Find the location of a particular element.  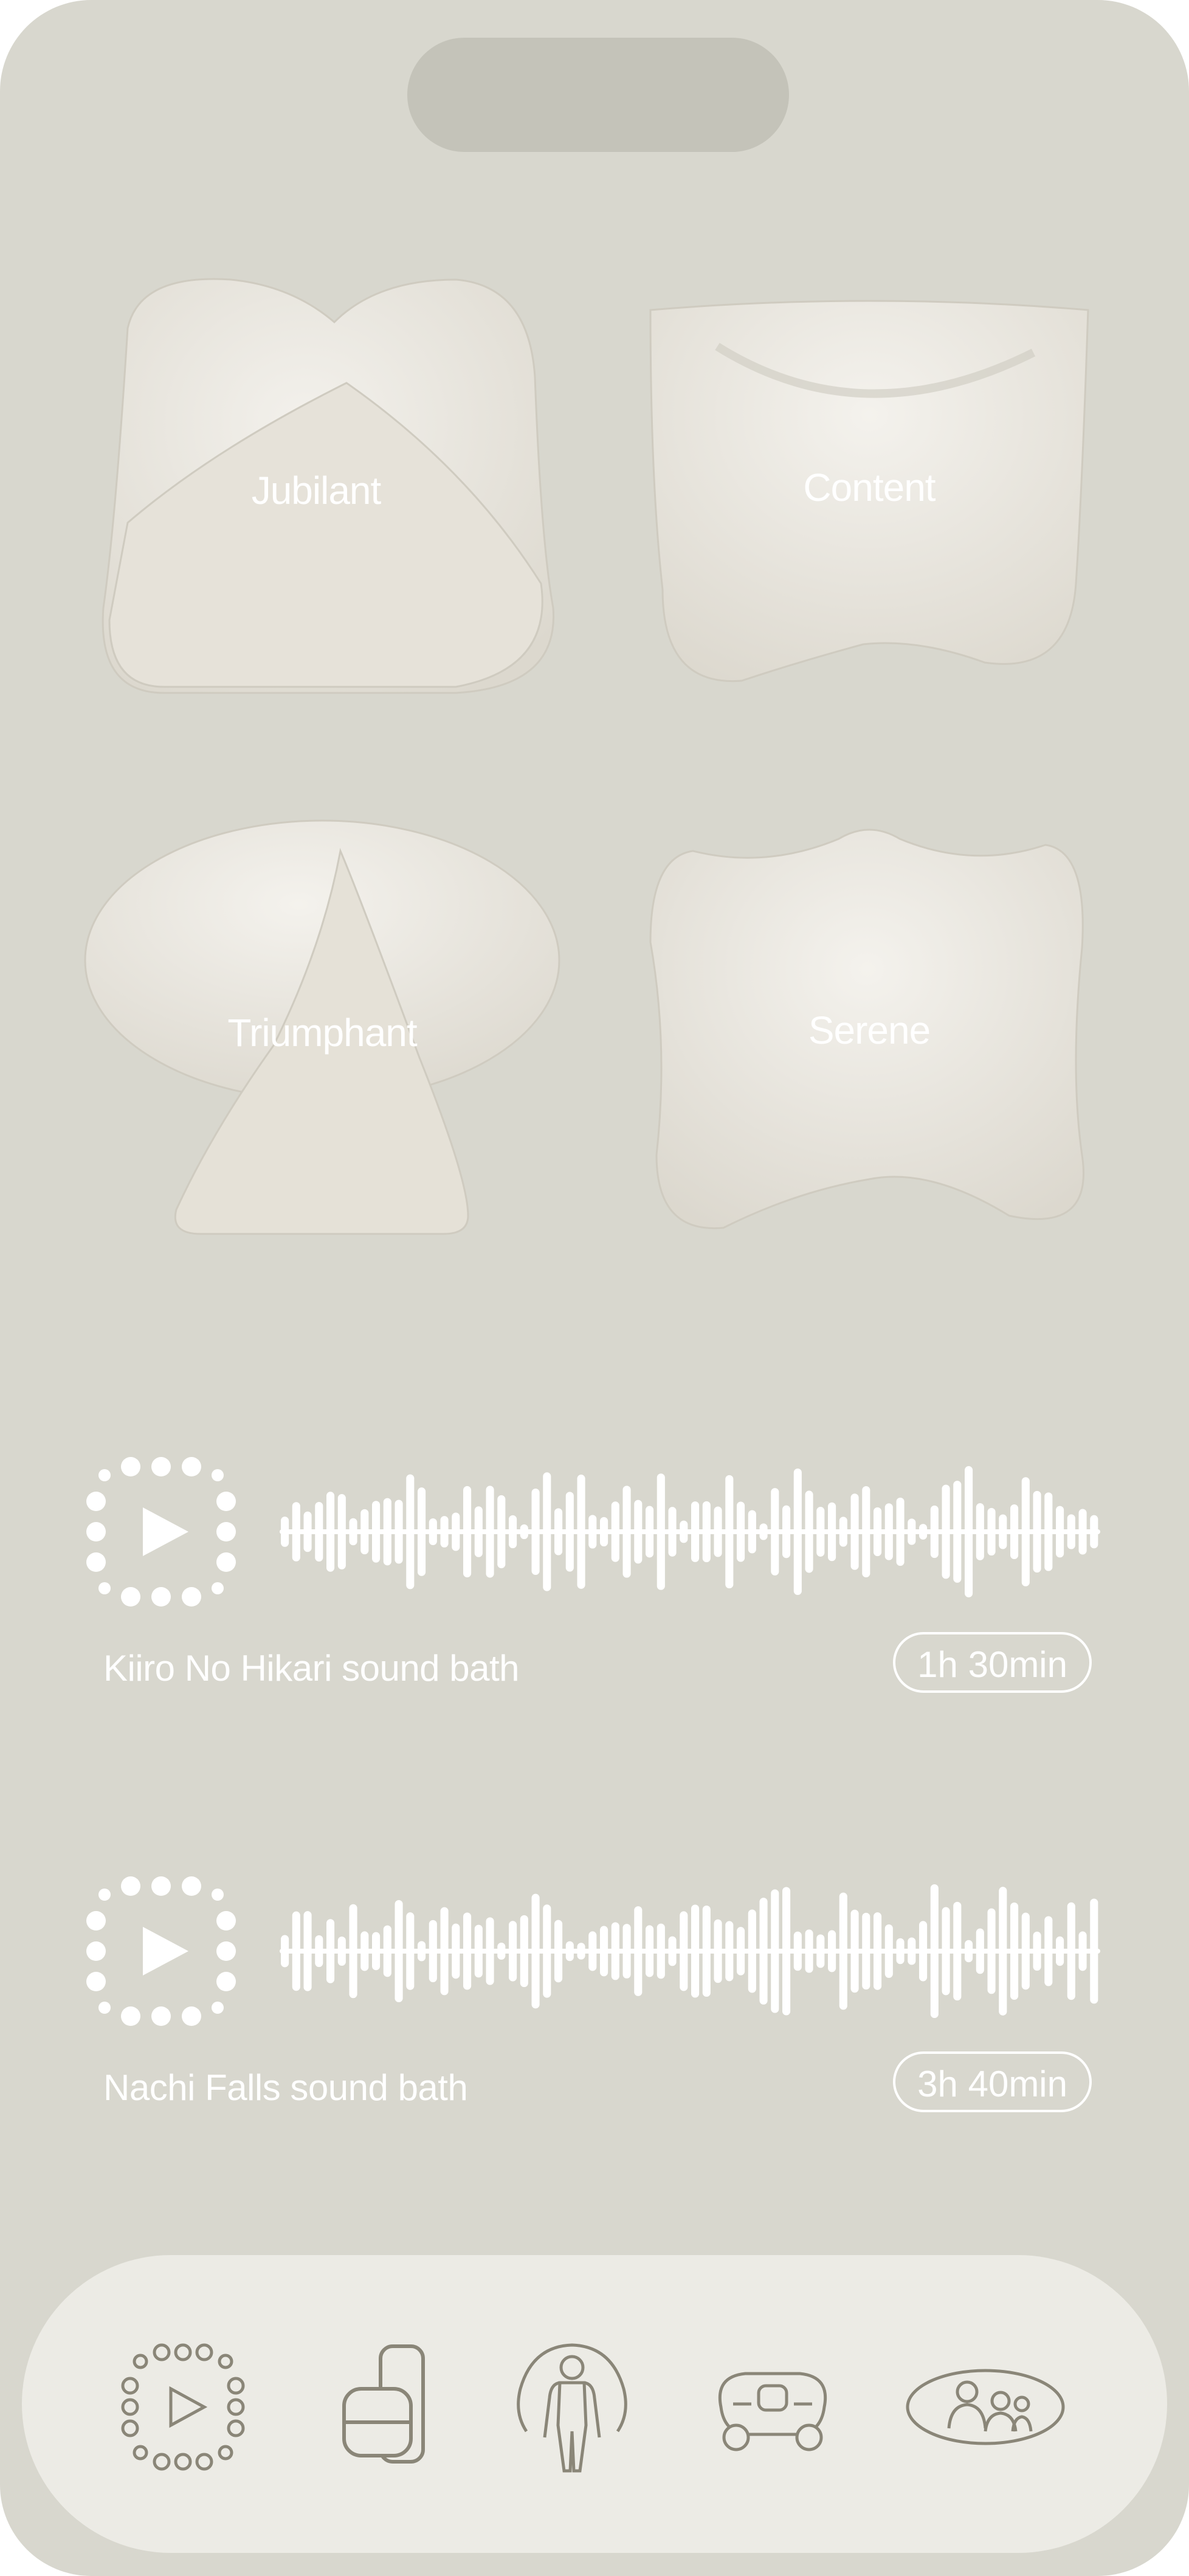

mood-label: Triumphant is located at coordinates (322, 1033).